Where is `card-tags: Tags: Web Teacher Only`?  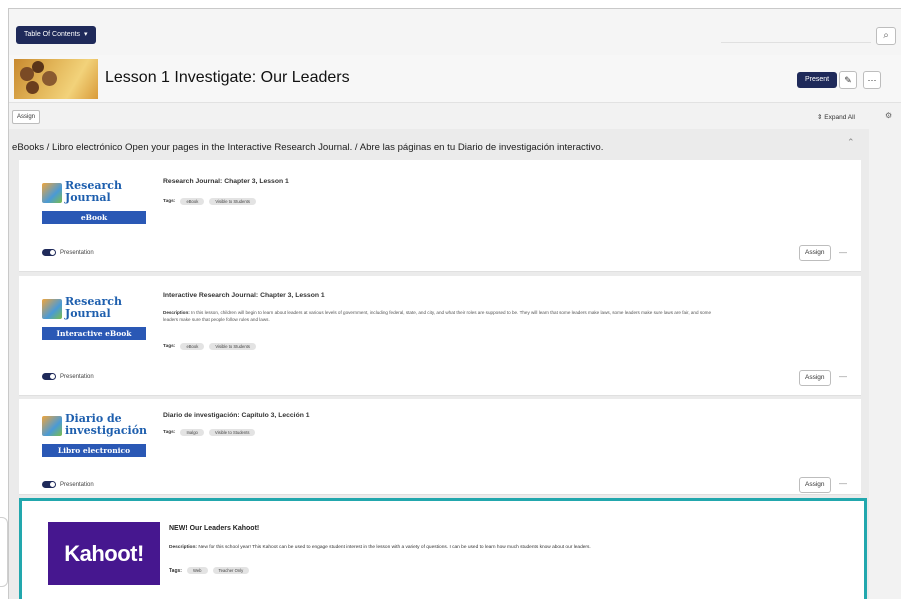 card-tags: Tags: Web Teacher Only is located at coordinates (209, 570).